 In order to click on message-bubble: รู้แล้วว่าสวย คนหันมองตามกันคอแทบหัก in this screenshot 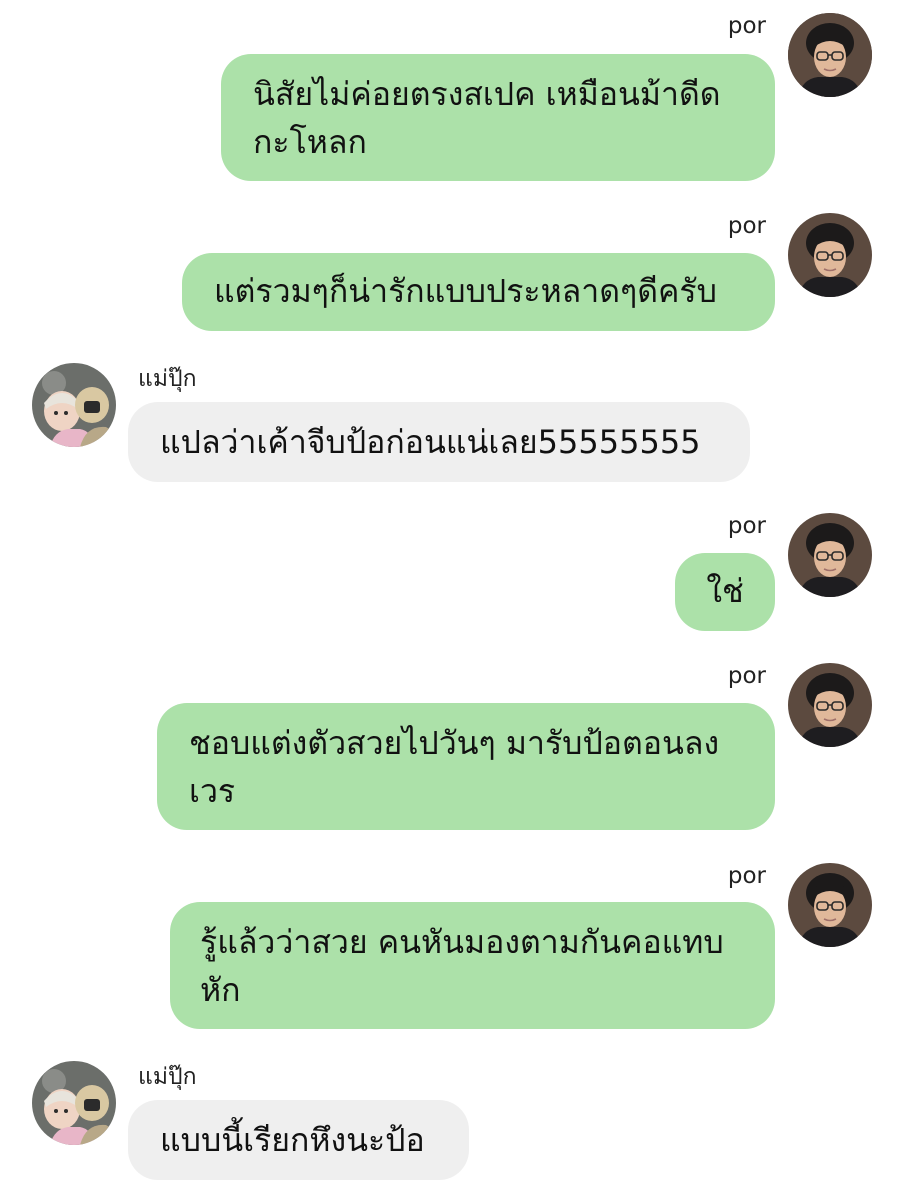, I will do `click(472, 965)`.